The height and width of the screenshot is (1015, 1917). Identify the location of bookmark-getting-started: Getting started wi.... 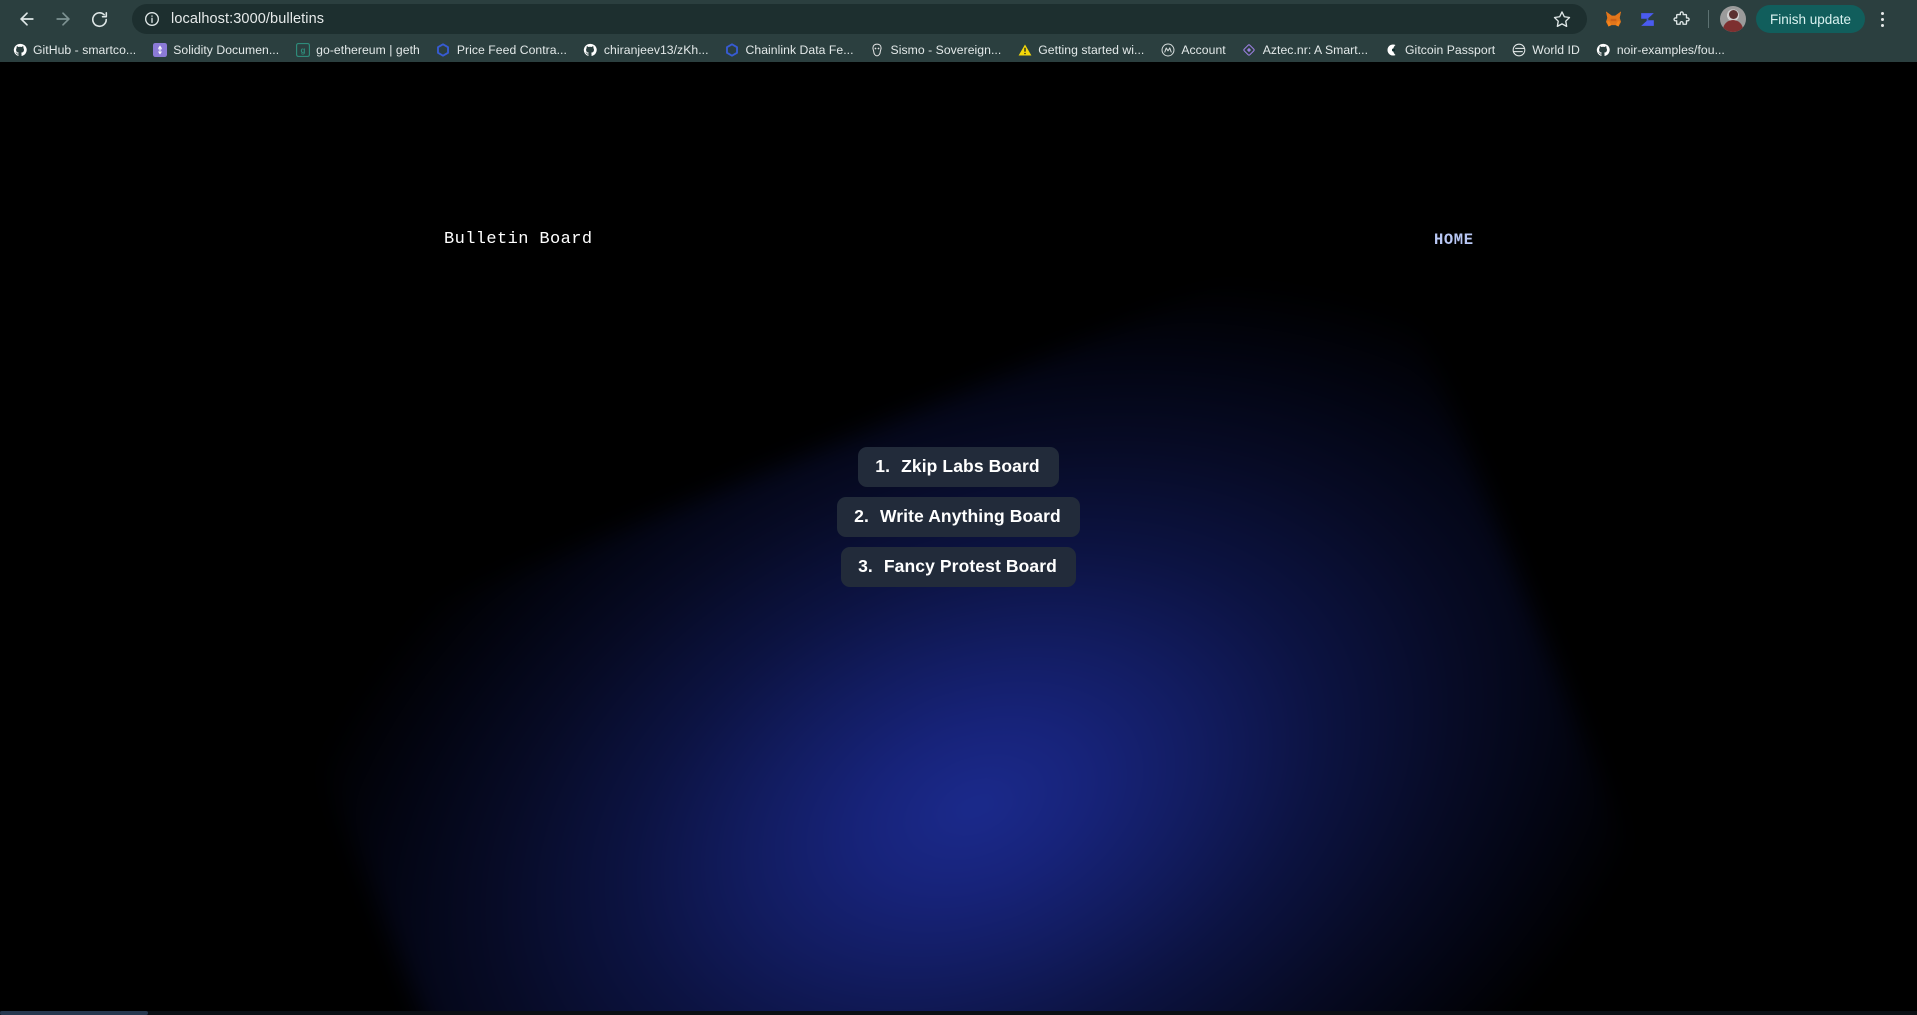
(1080, 50).